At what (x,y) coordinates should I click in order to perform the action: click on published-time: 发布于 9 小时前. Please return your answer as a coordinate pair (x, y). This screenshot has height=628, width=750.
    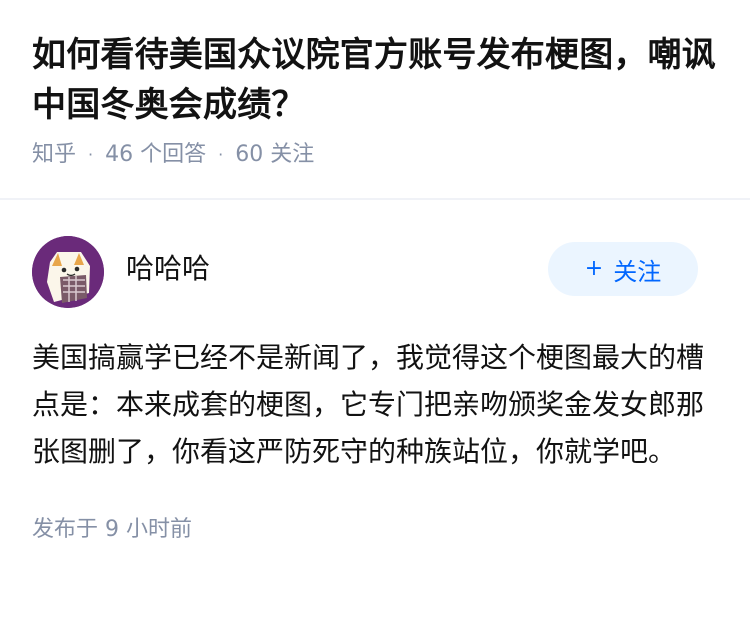
    Looking at the image, I should click on (112, 529).